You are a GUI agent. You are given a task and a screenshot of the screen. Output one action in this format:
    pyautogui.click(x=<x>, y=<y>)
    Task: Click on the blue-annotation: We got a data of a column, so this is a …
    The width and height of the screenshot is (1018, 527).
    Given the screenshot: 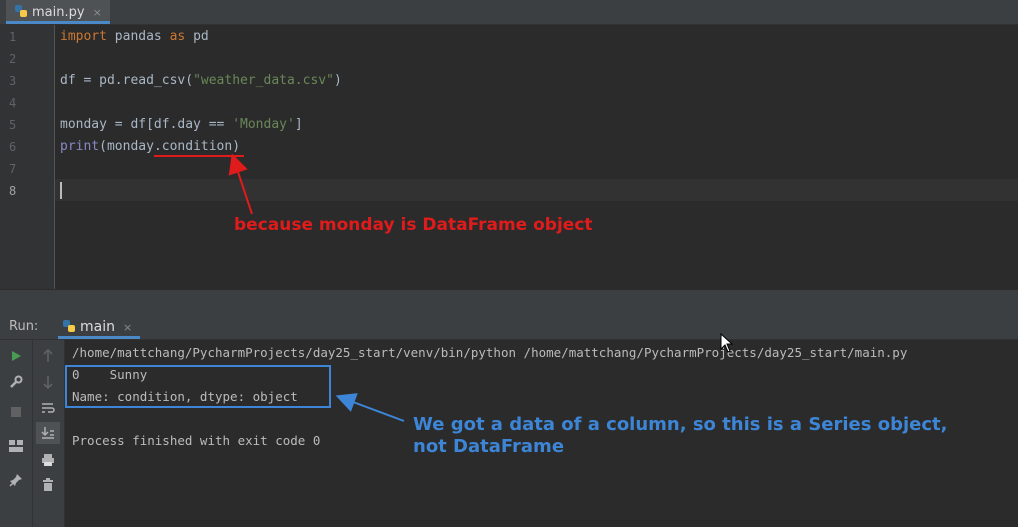 What is the action you would take?
    pyautogui.click(x=680, y=436)
    